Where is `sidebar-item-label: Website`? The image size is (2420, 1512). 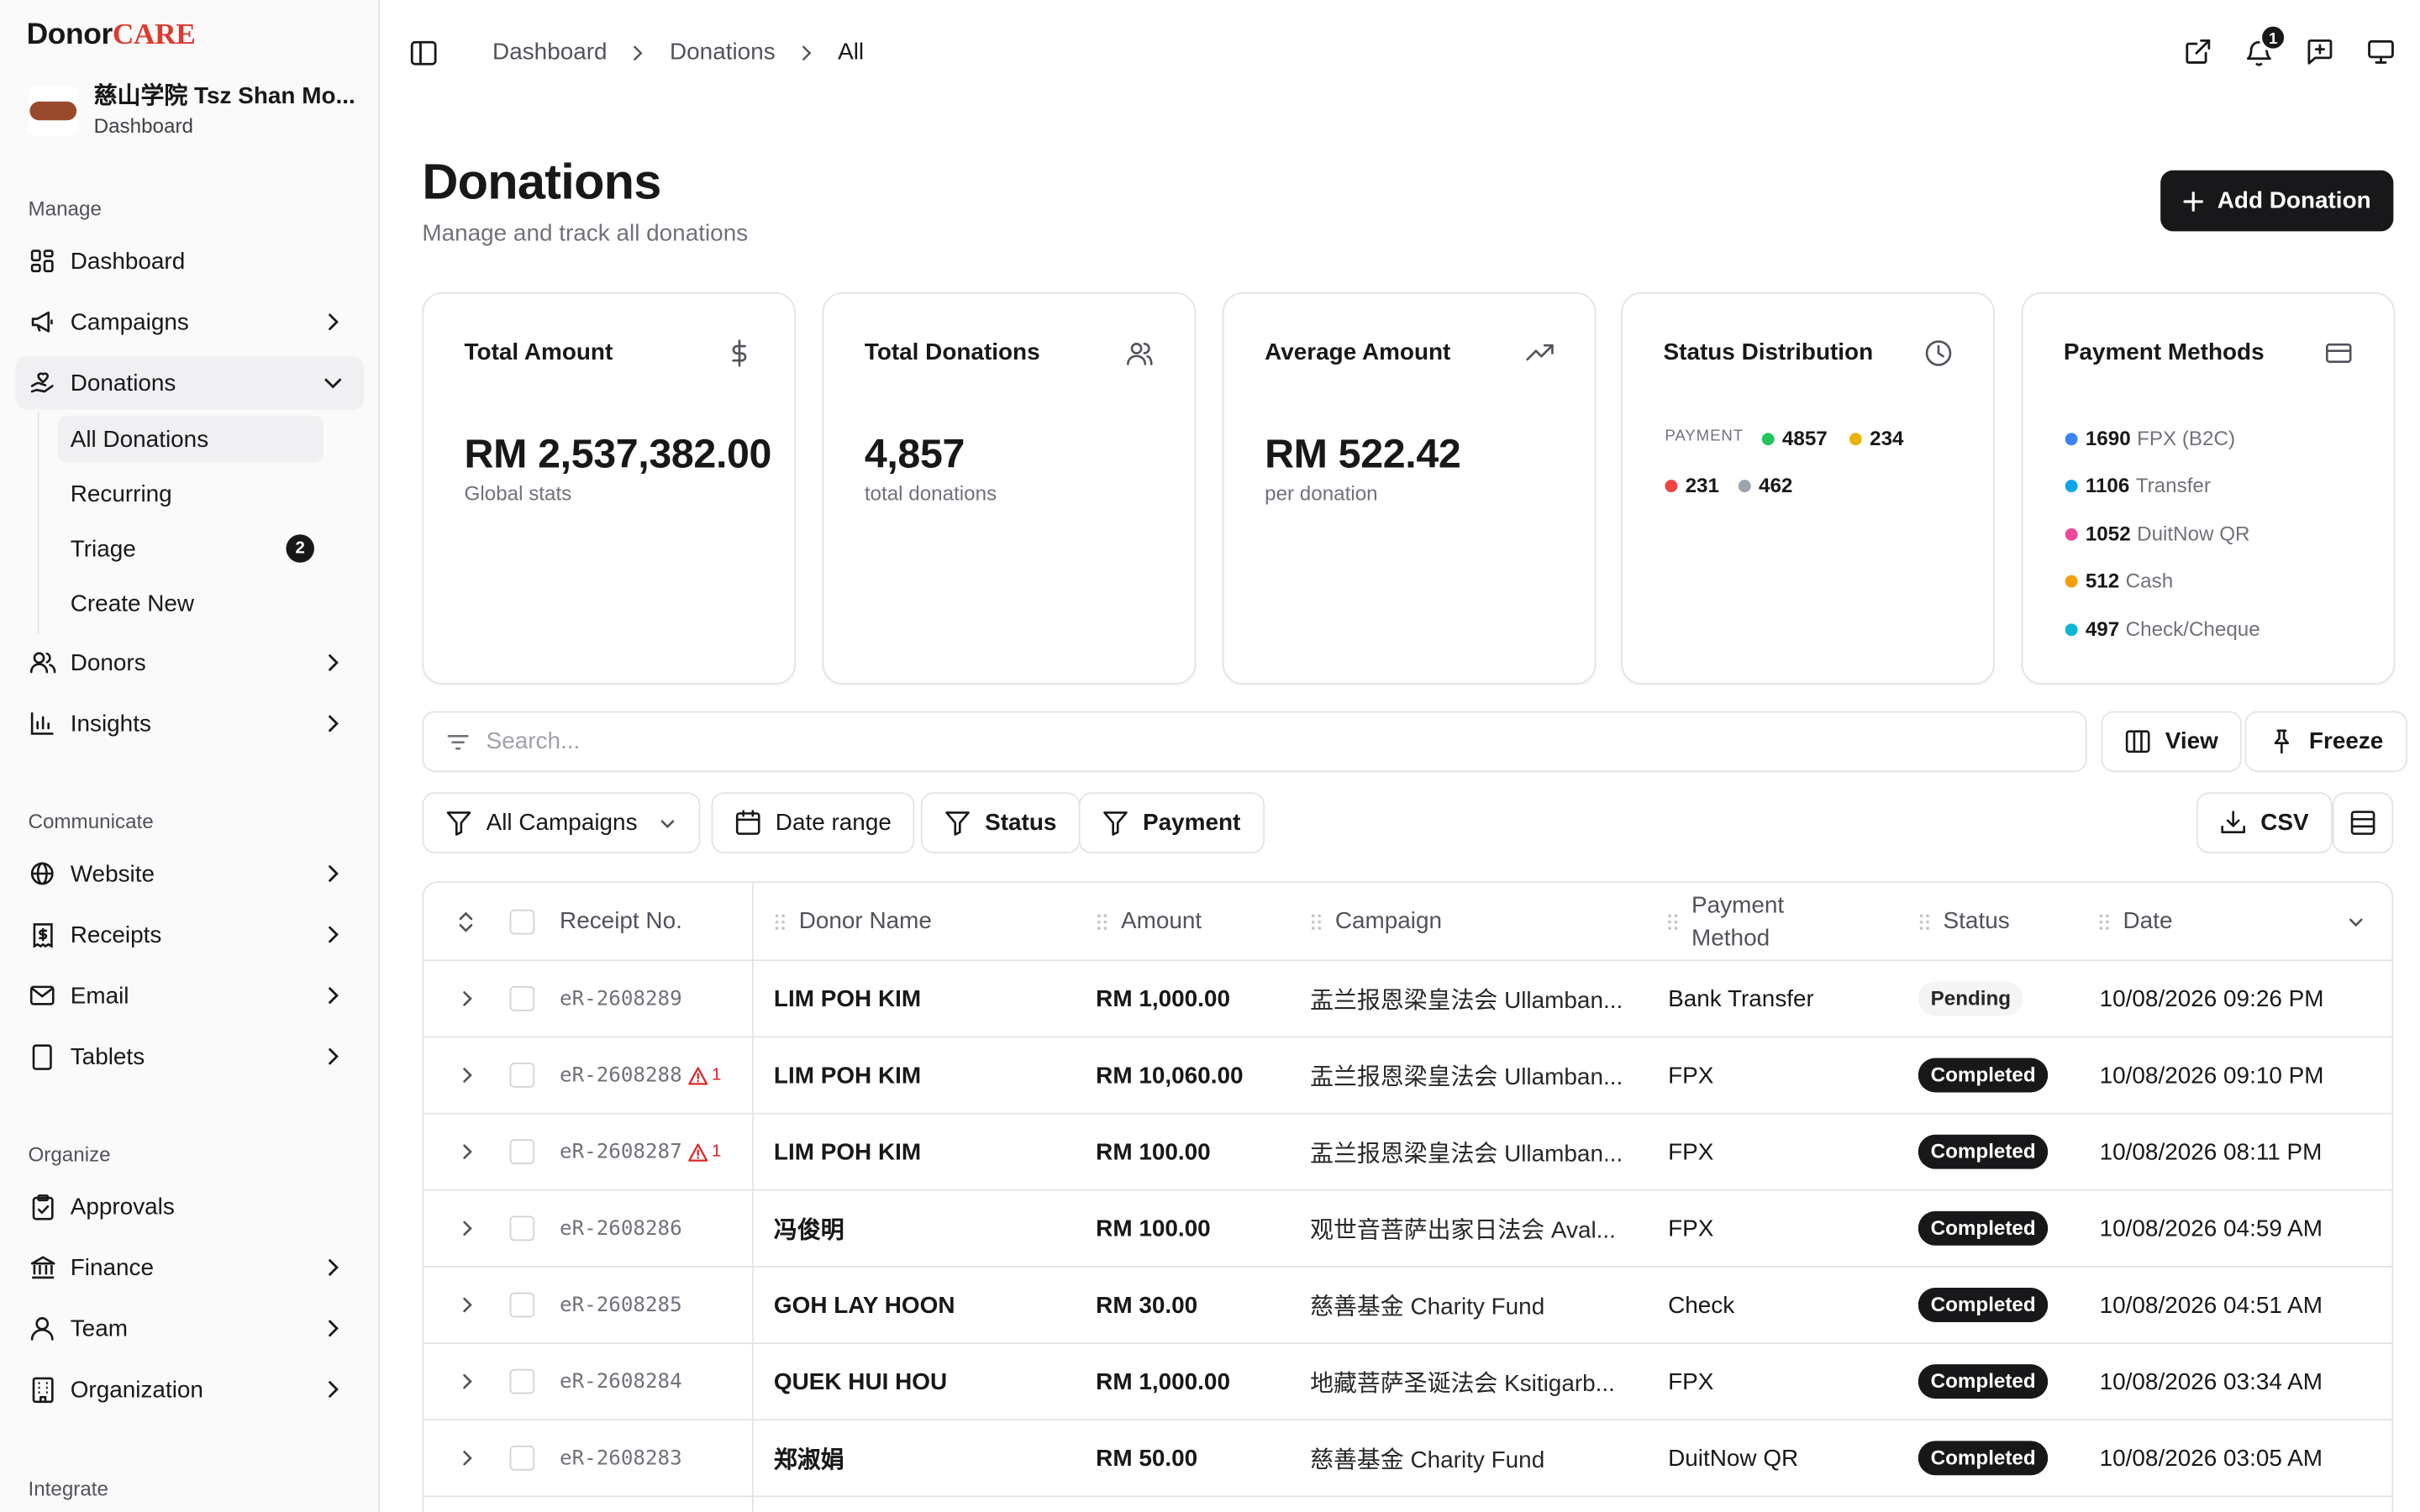 sidebar-item-label: Website is located at coordinates (113, 873).